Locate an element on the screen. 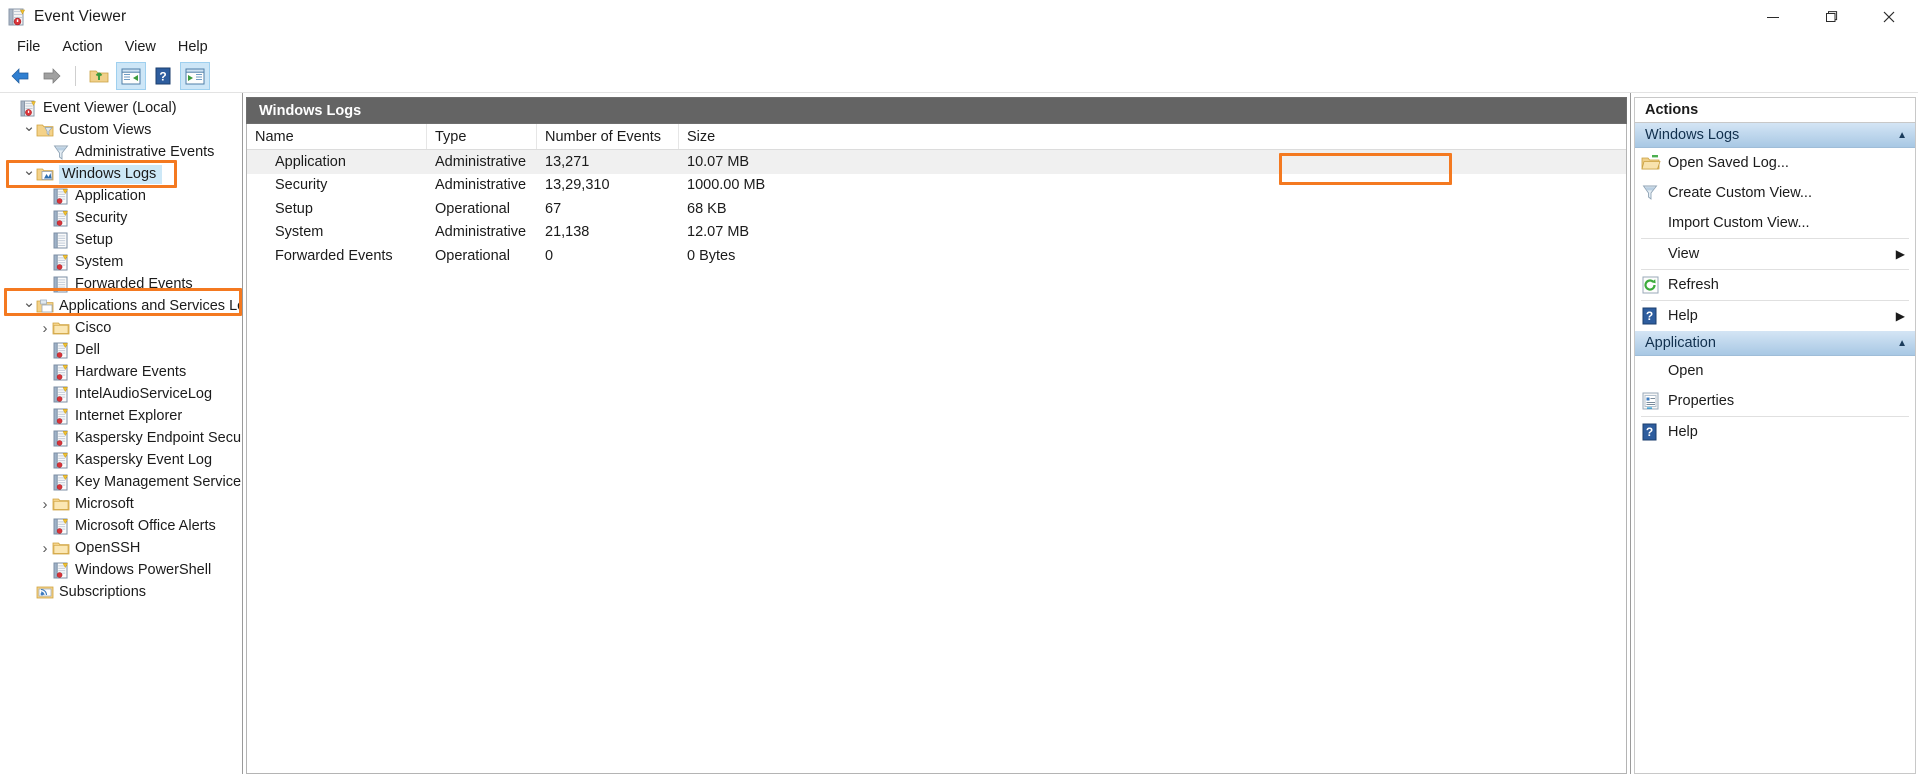 Image resolution: width=1918 pixels, height=774 pixels. tree-item-label: Application is located at coordinates (110, 196).